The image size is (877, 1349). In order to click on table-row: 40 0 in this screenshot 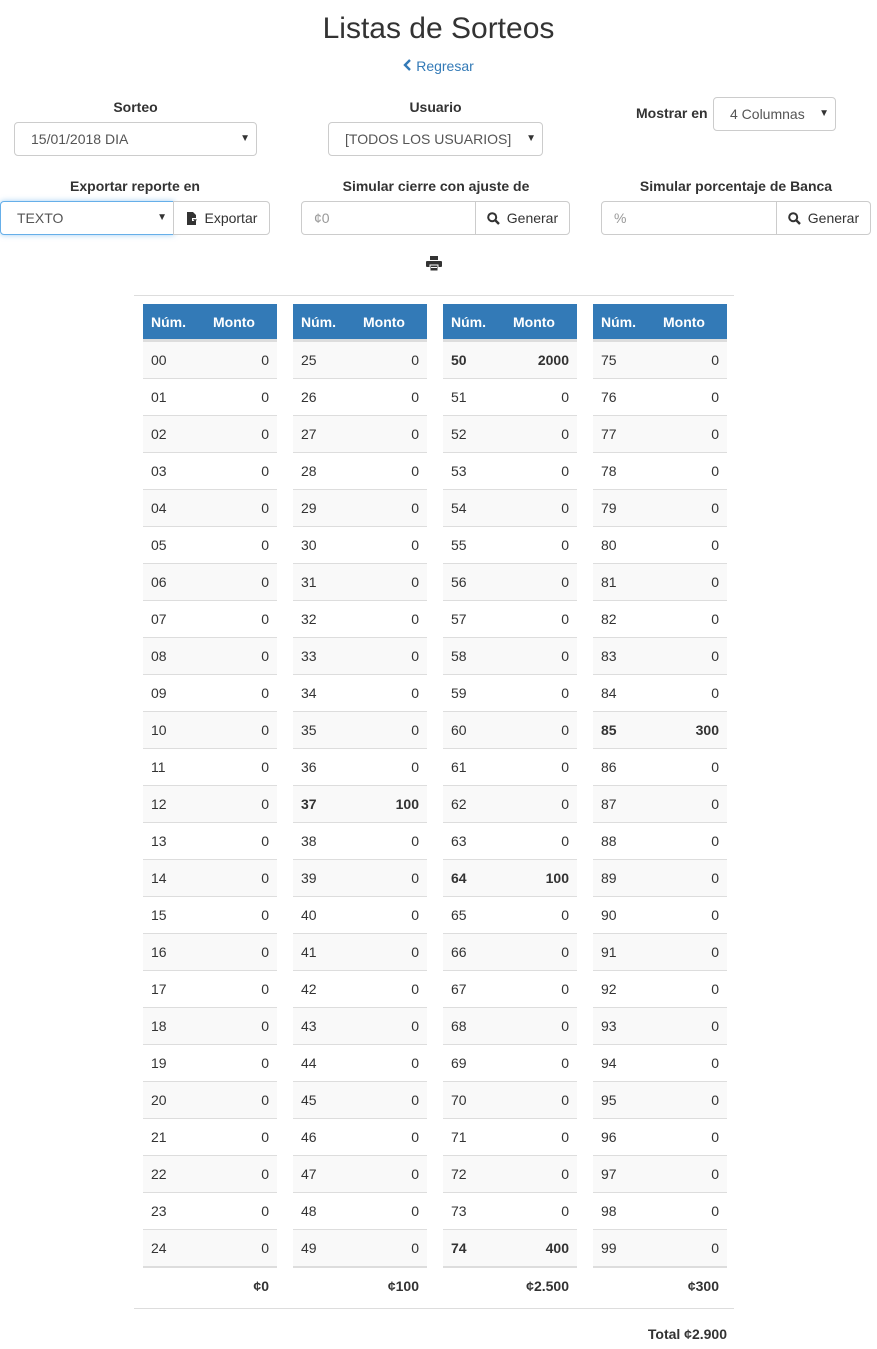, I will do `click(360, 914)`.